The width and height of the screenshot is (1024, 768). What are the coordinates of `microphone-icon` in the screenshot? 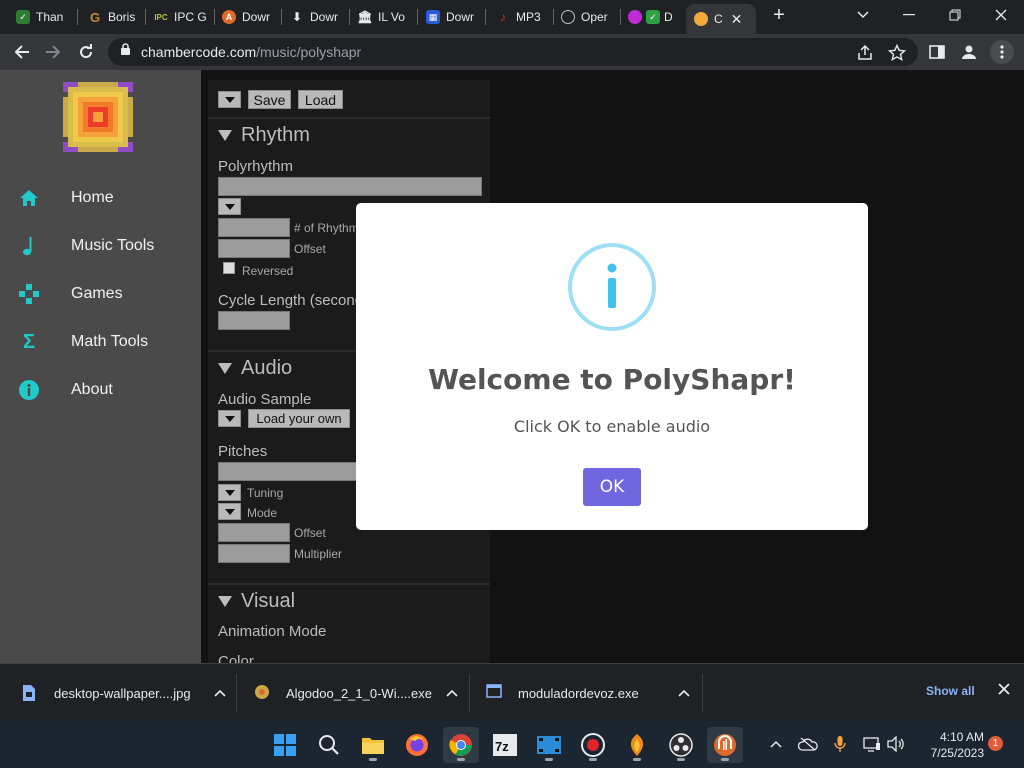 It's located at (840, 744).